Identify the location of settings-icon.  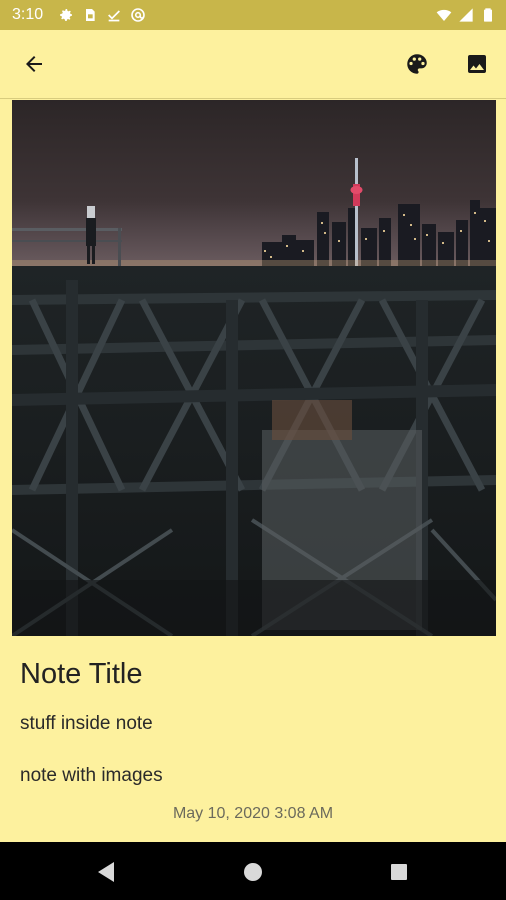
(66, 15).